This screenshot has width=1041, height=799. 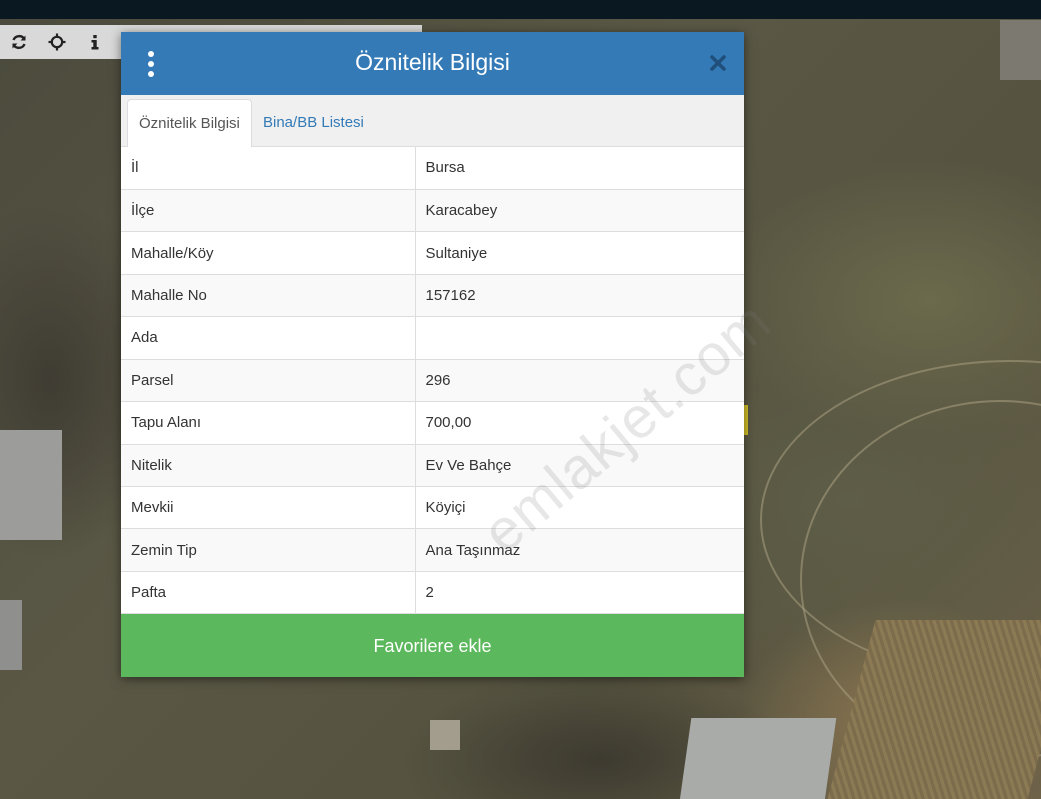 I want to click on table-row: Tapu Alanı 700,00, so click(x=432, y=423).